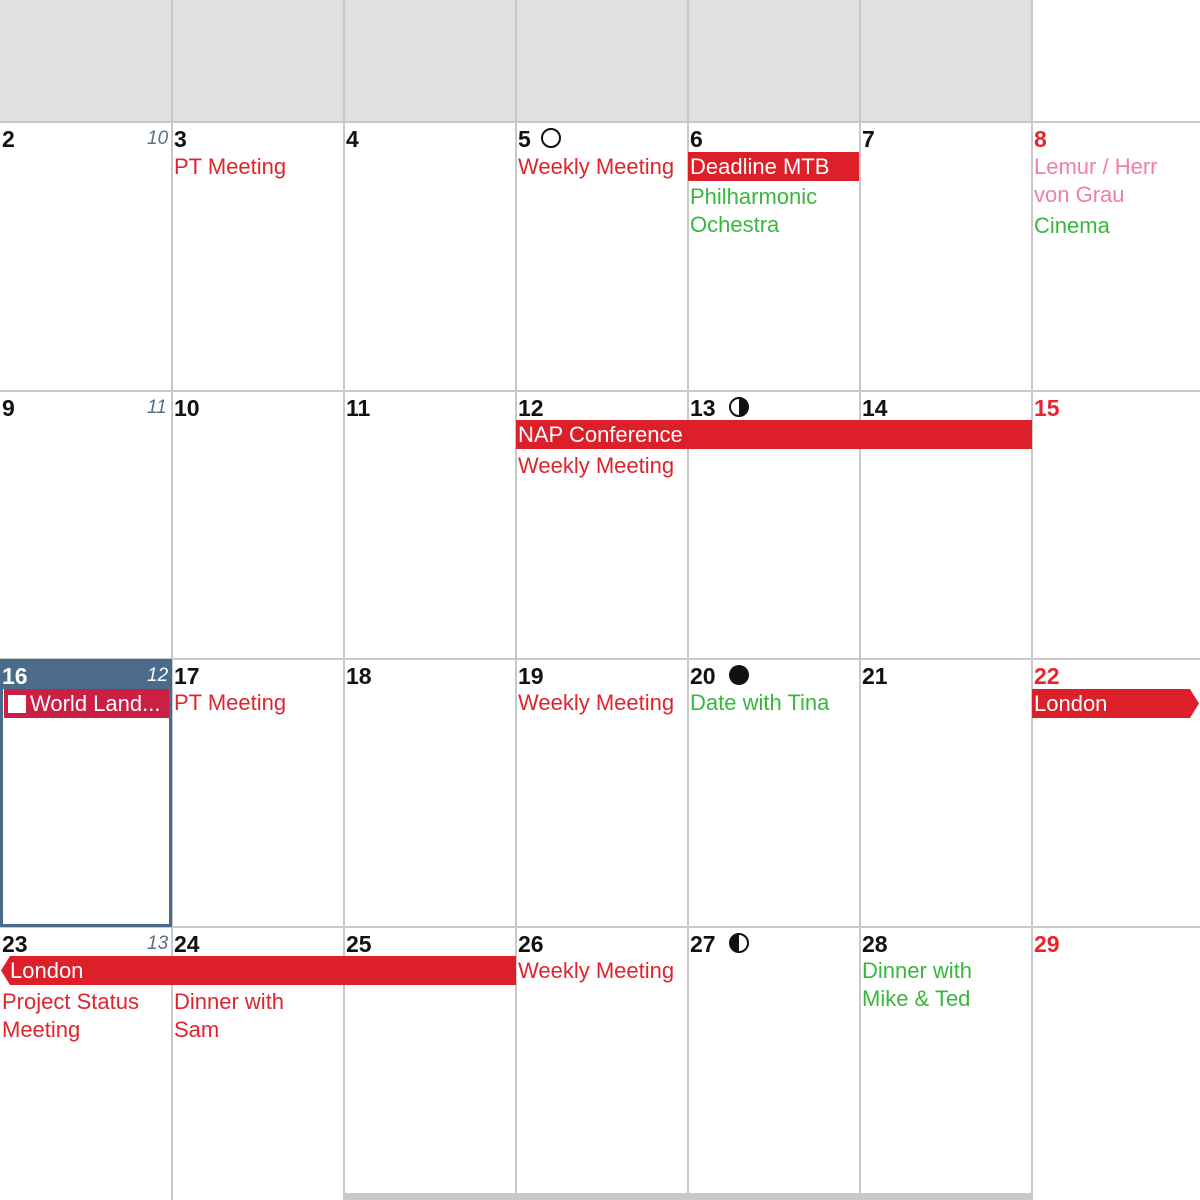  What do you see at coordinates (8, 408) in the screenshot?
I see `day-number: 9` at bounding box center [8, 408].